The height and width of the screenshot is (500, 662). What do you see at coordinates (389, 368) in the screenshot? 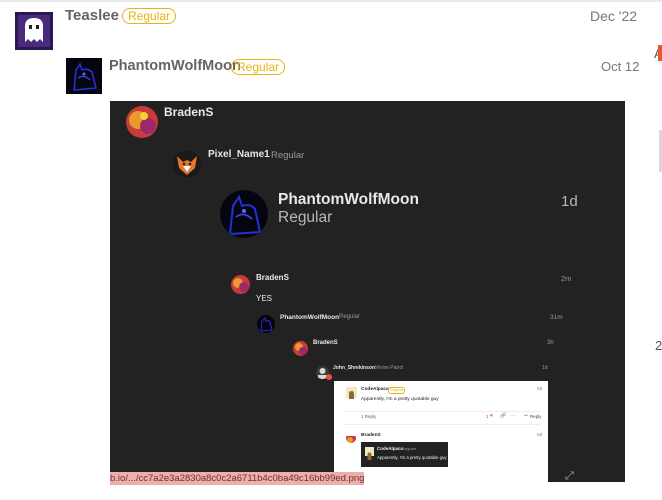
I see `embed-user-title: Meme Patrol` at bounding box center [389, 368].